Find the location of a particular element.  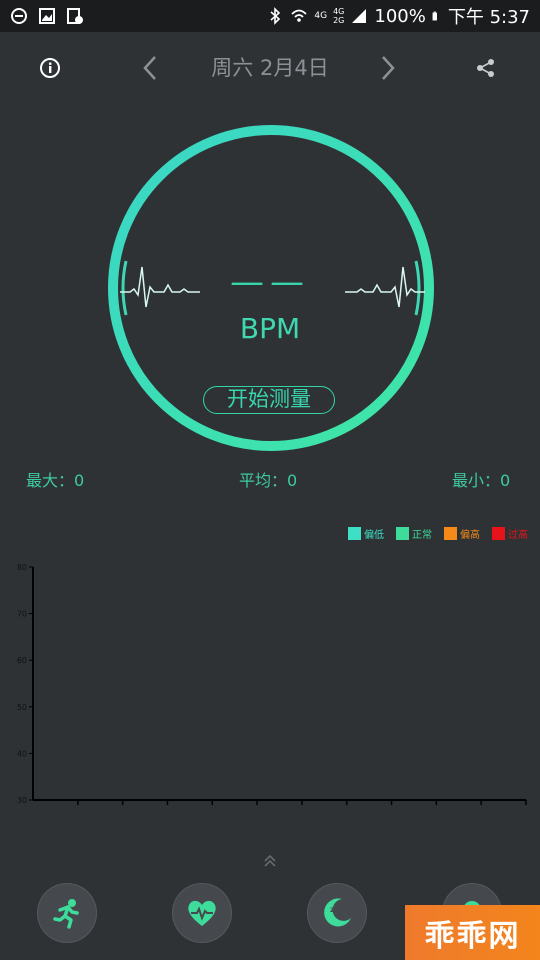

stats-row: 最大：0 平均：0 最小：0 is located at coordinates (270, 479).